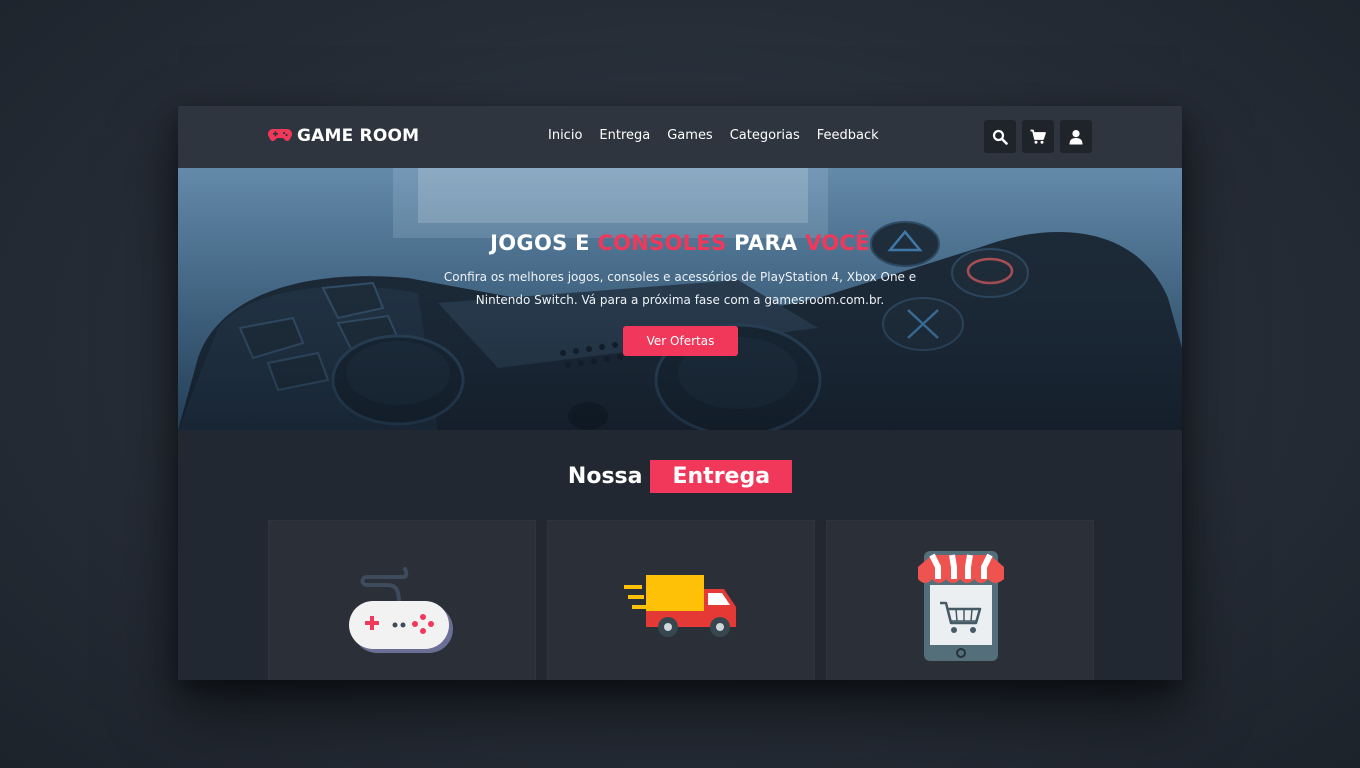 This screenshot has height=768, width=1360. I want to click on section-title: Nossa Entrega, so click(680, 476).